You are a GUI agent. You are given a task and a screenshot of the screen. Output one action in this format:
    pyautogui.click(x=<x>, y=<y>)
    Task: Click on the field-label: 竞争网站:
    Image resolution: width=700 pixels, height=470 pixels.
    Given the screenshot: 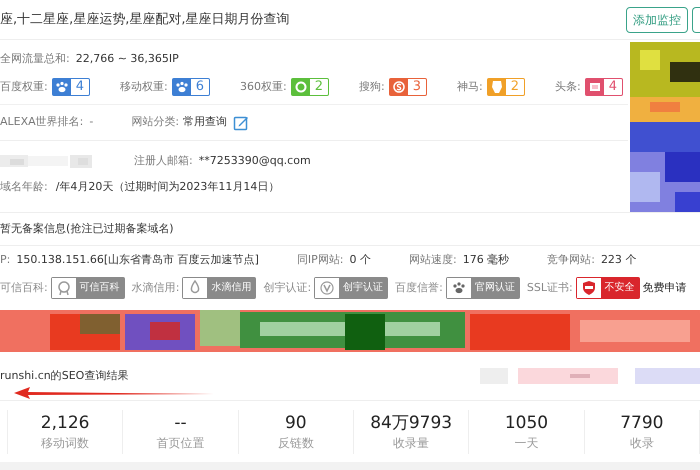 What is the action you would take?
    pyautogui.click(x=571, y=260)
    